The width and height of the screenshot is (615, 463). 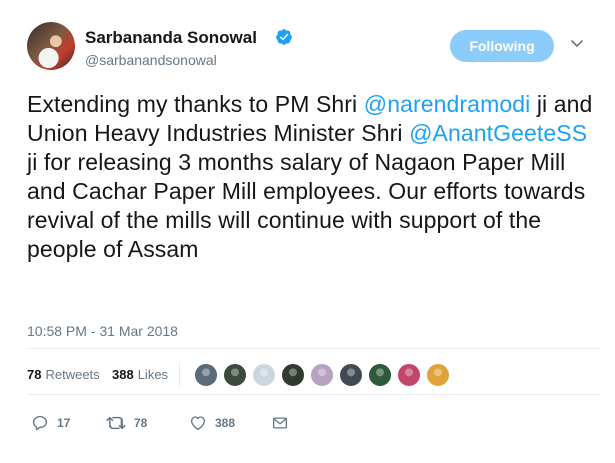 What do you see at coordinates (171, 38) in the screenshot?
I see `author-display-name: Sarbananda Sonowal` at bounding box center [171, 38].